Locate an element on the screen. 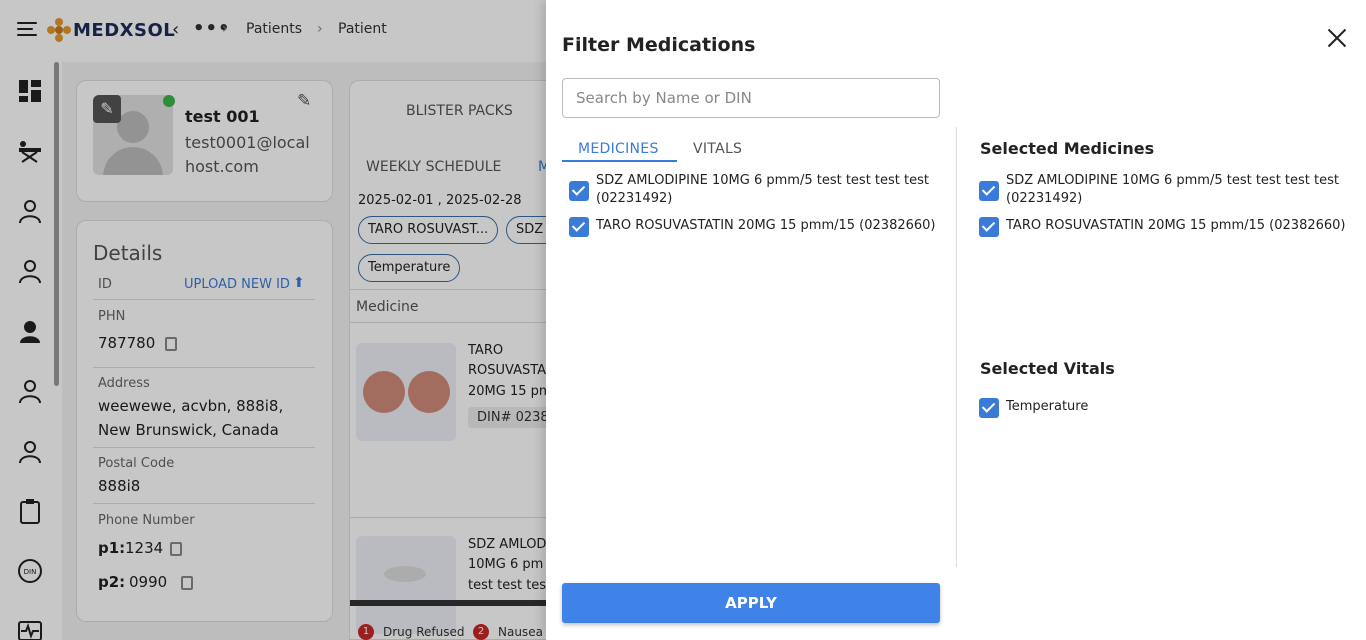 This screenshot has height=640, width=1366. tab-vitals: VITALS is located at coordinates (717, 149).